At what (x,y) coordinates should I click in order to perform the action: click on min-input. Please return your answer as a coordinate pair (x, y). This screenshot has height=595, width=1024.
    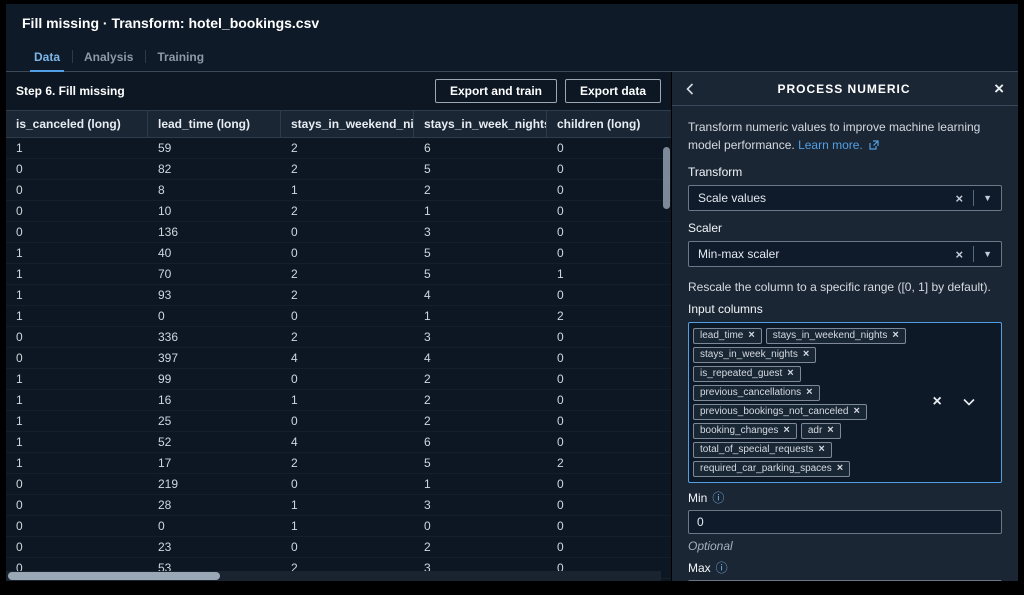
    Looking at the image, I should click on (845, 521).